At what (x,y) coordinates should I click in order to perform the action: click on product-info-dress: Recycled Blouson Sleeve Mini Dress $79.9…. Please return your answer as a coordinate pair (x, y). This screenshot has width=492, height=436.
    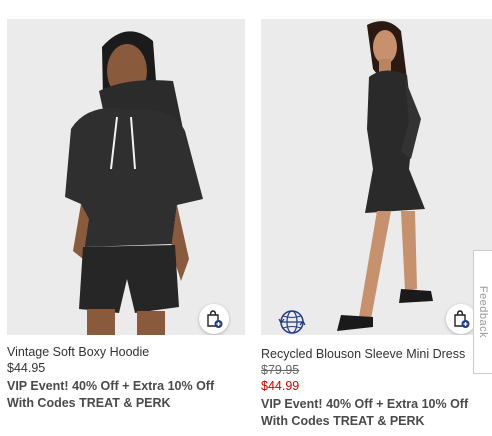
    Looking at the image, I should click on (376, 388).